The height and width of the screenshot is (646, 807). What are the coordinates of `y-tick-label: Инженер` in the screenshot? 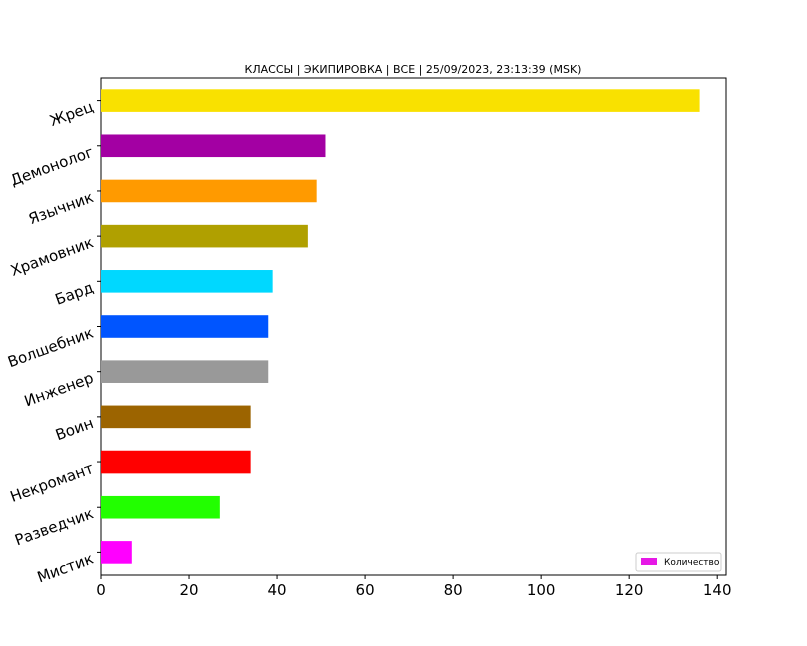 It's located at (59, 390).